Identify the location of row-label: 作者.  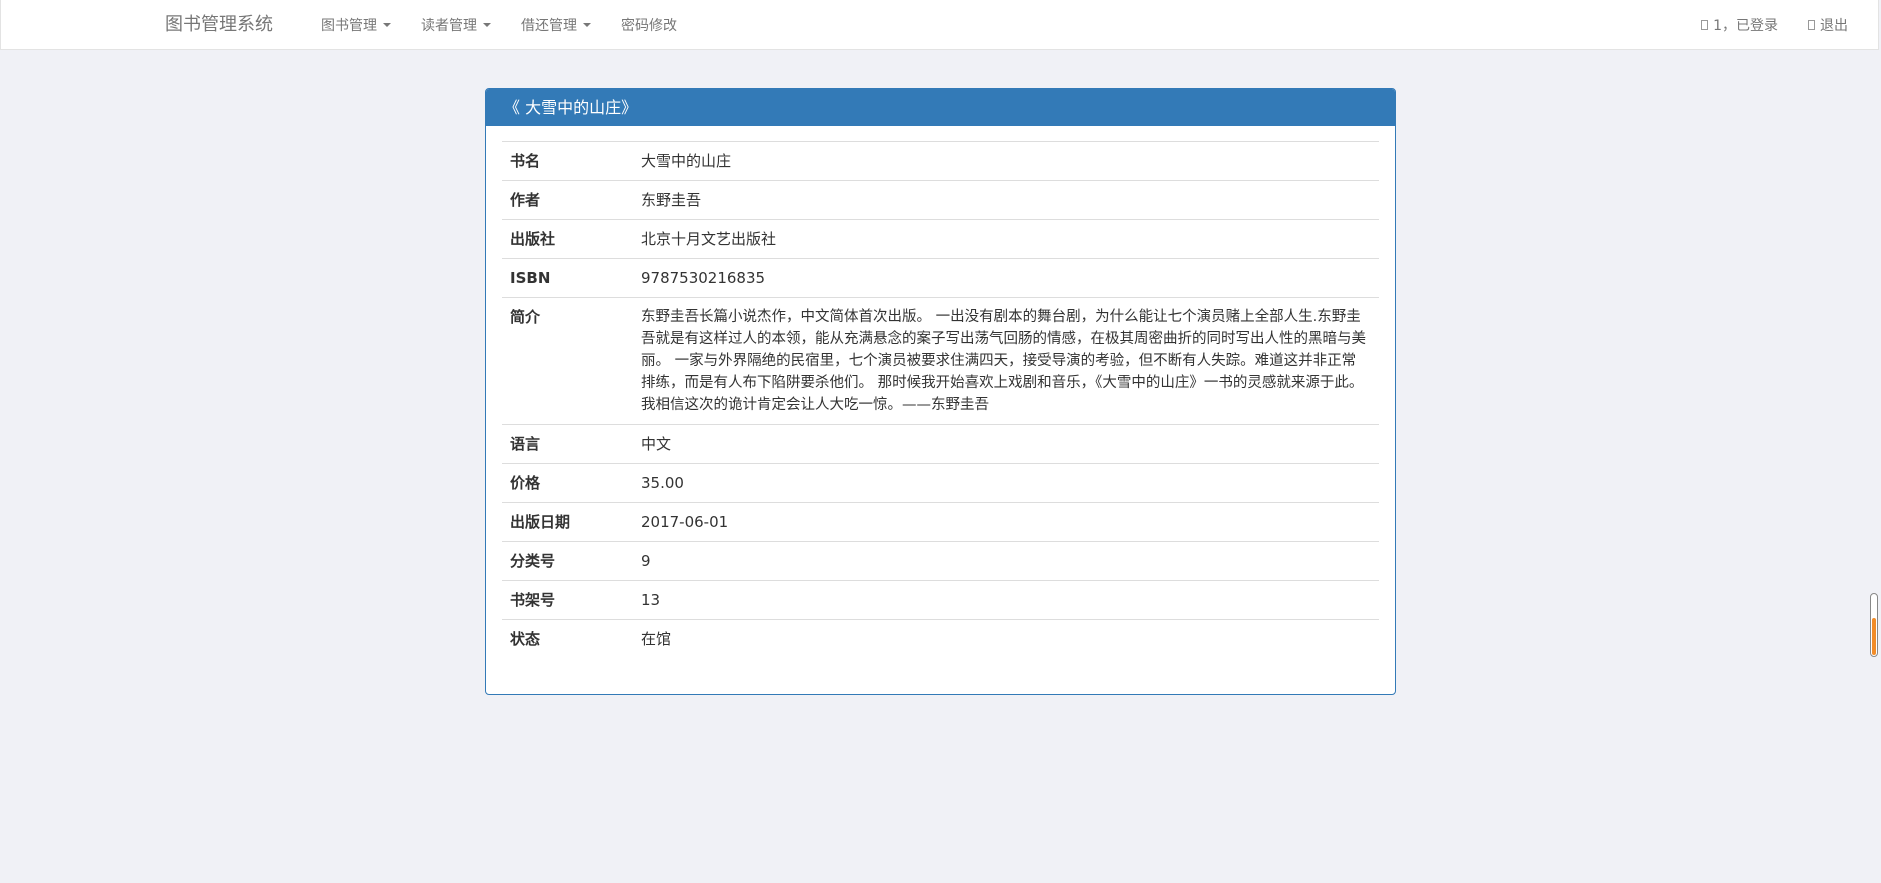
(567, 200).